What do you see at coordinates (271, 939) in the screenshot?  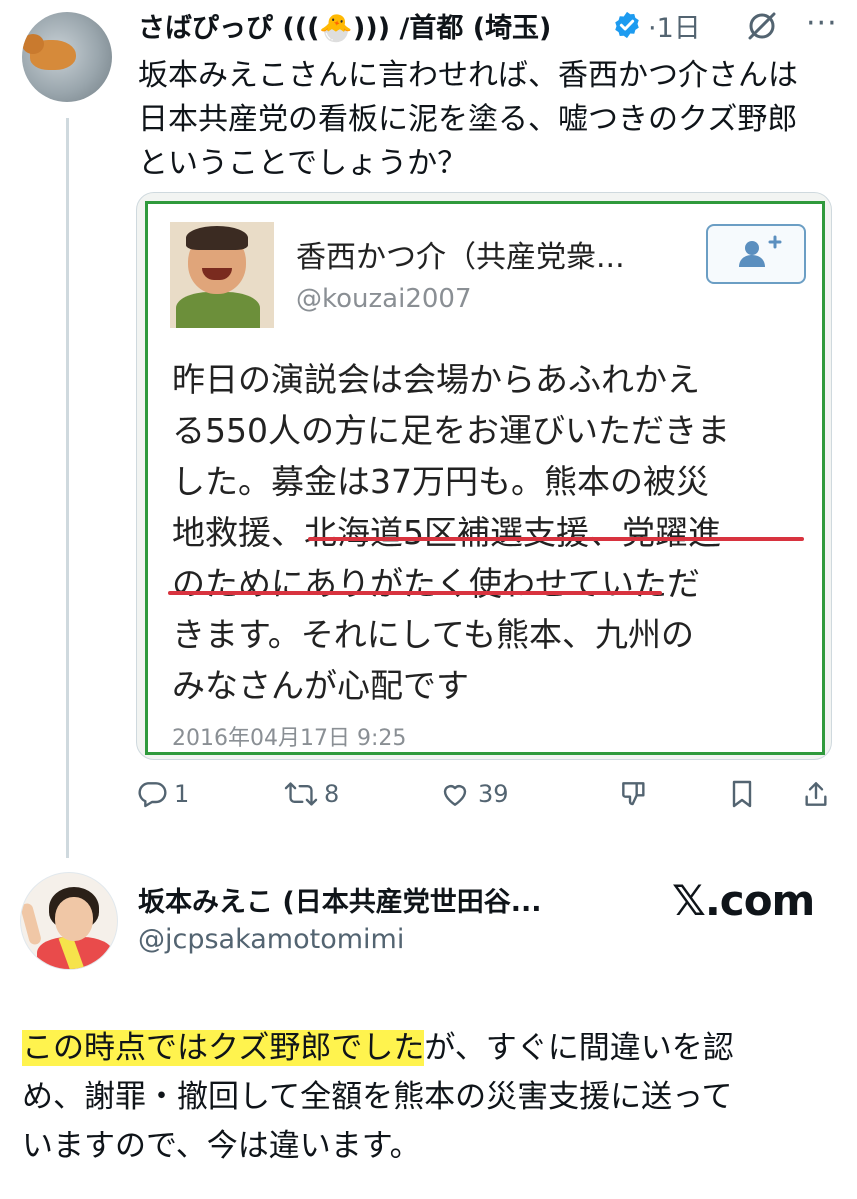 I see `quoted-handle: @jcpsakamotomimi` at bounding box center [271, 939].